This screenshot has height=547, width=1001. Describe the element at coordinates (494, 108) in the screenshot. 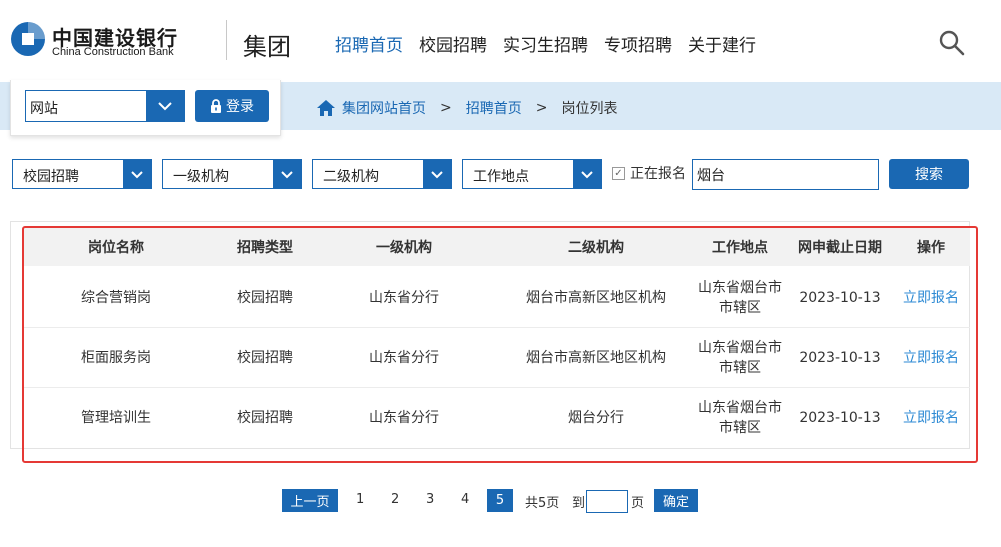

I see `breadcrumb-recruit-home: 招聘首页` at that location.